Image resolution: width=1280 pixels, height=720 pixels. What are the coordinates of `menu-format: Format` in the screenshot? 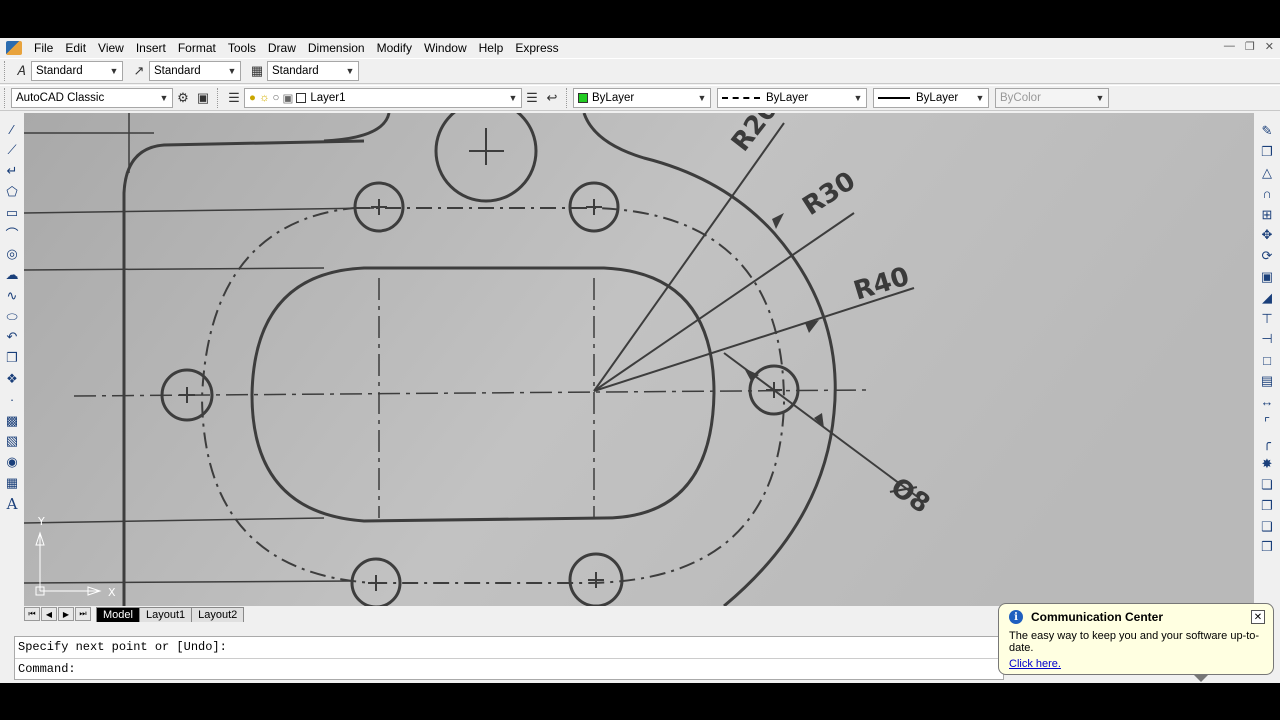 It's located at (197, 48).